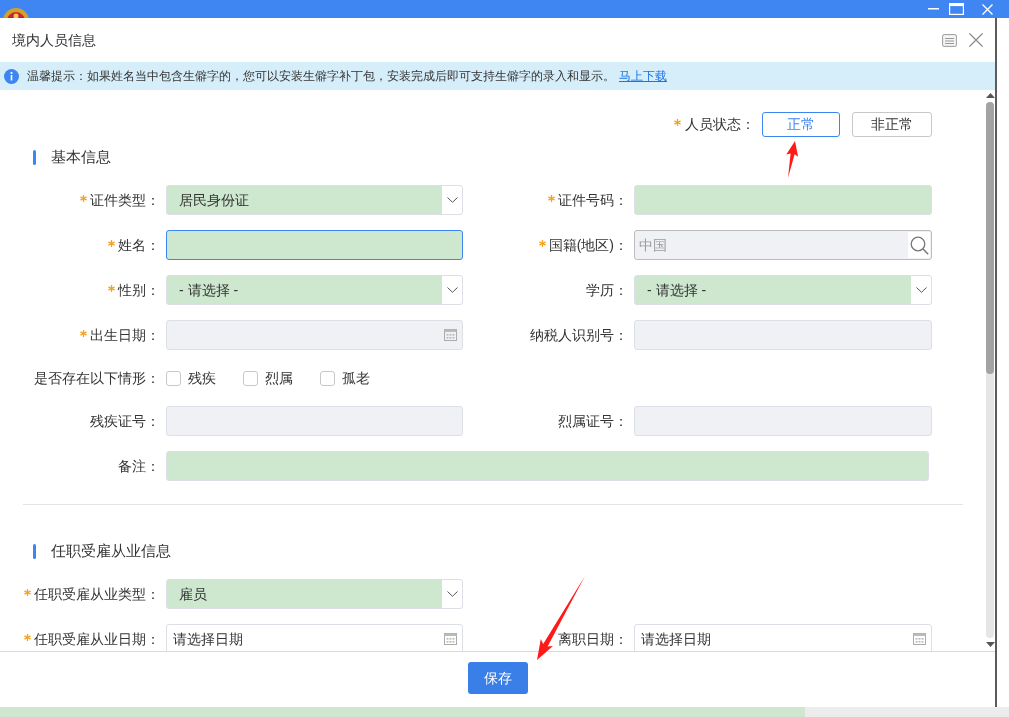 This screenshot has height=717, width=1009. Describe the element at coordinates (314, 245) in the screenshot. I see `input-field` at that location.